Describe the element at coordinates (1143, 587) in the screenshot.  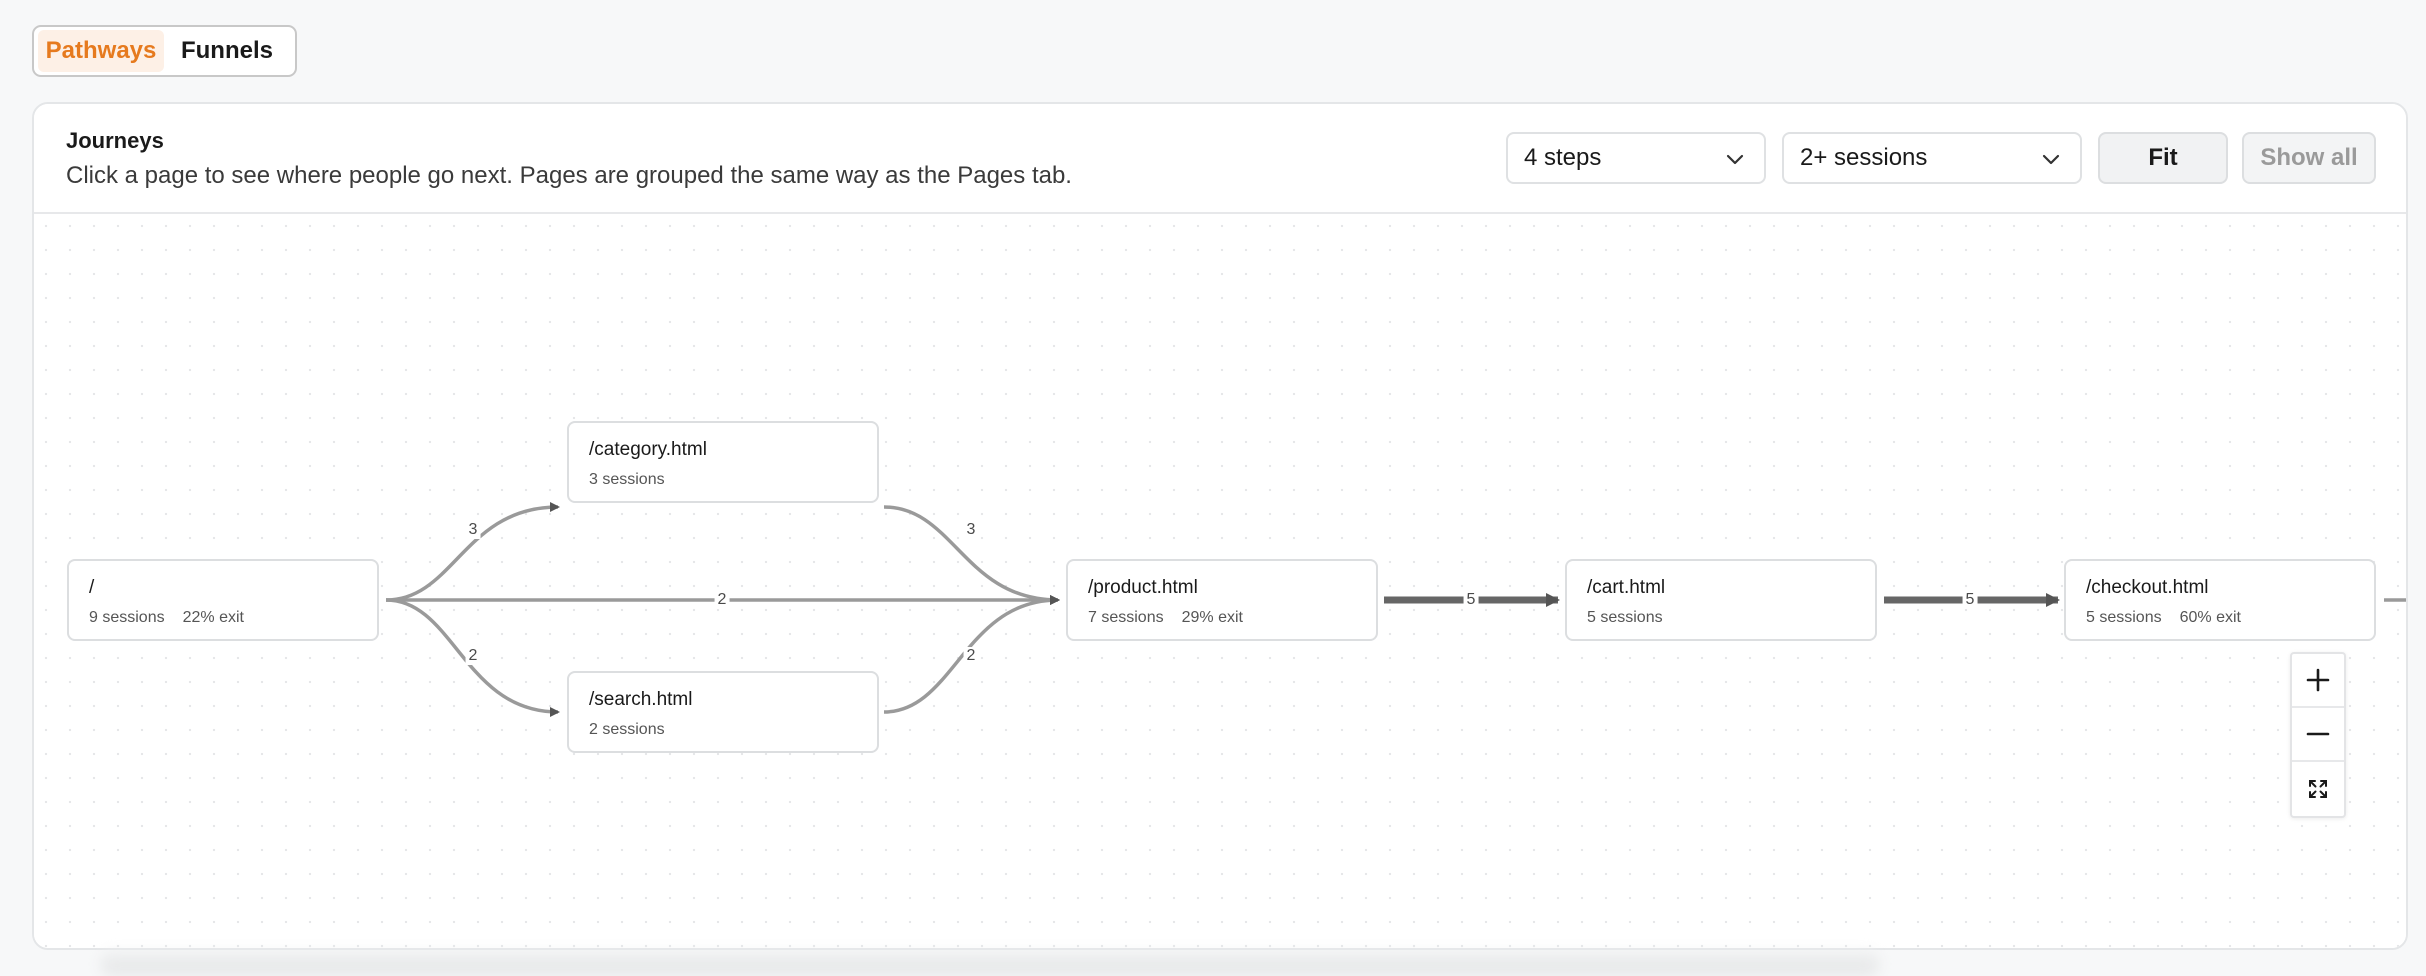
I see `node-path: /product.html` at that location.